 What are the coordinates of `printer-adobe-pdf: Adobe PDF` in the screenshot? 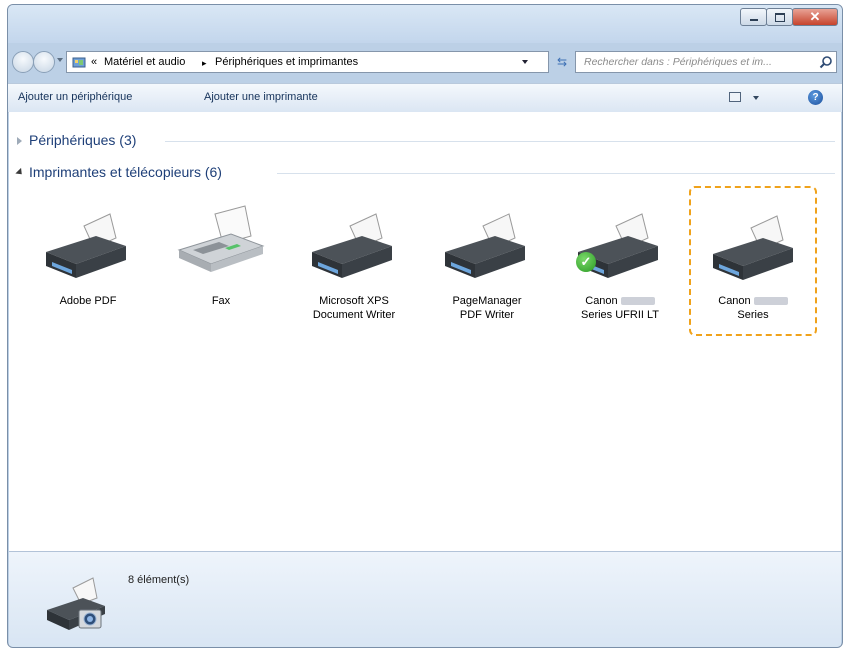 It's located at (88, 261).